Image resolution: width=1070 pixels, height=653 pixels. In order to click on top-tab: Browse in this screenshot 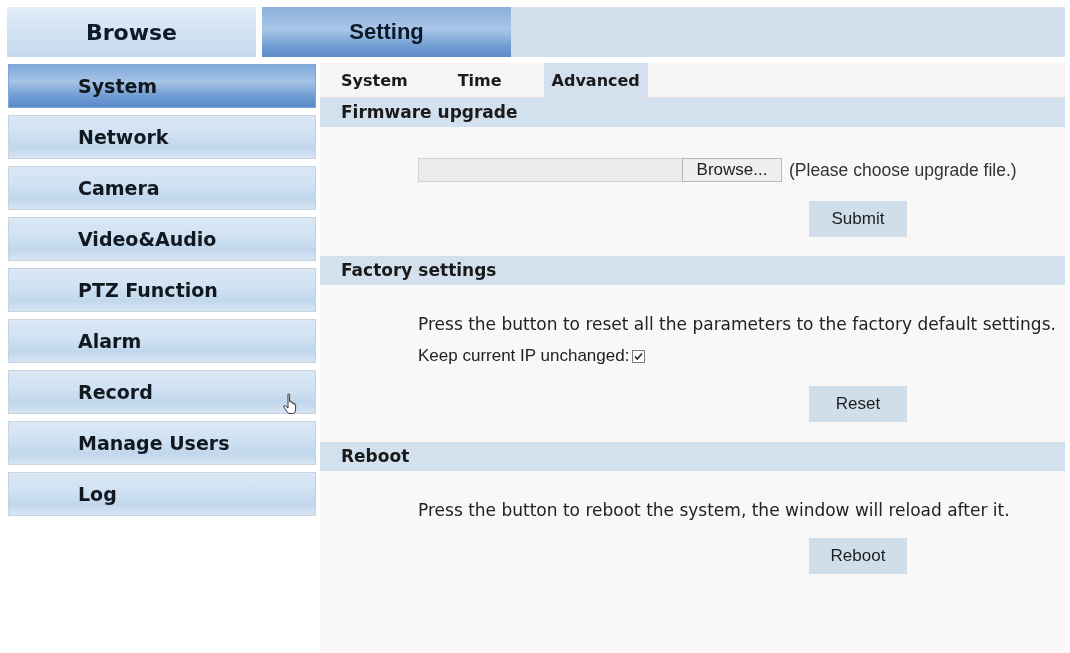, I will do `click(131, 32)`.